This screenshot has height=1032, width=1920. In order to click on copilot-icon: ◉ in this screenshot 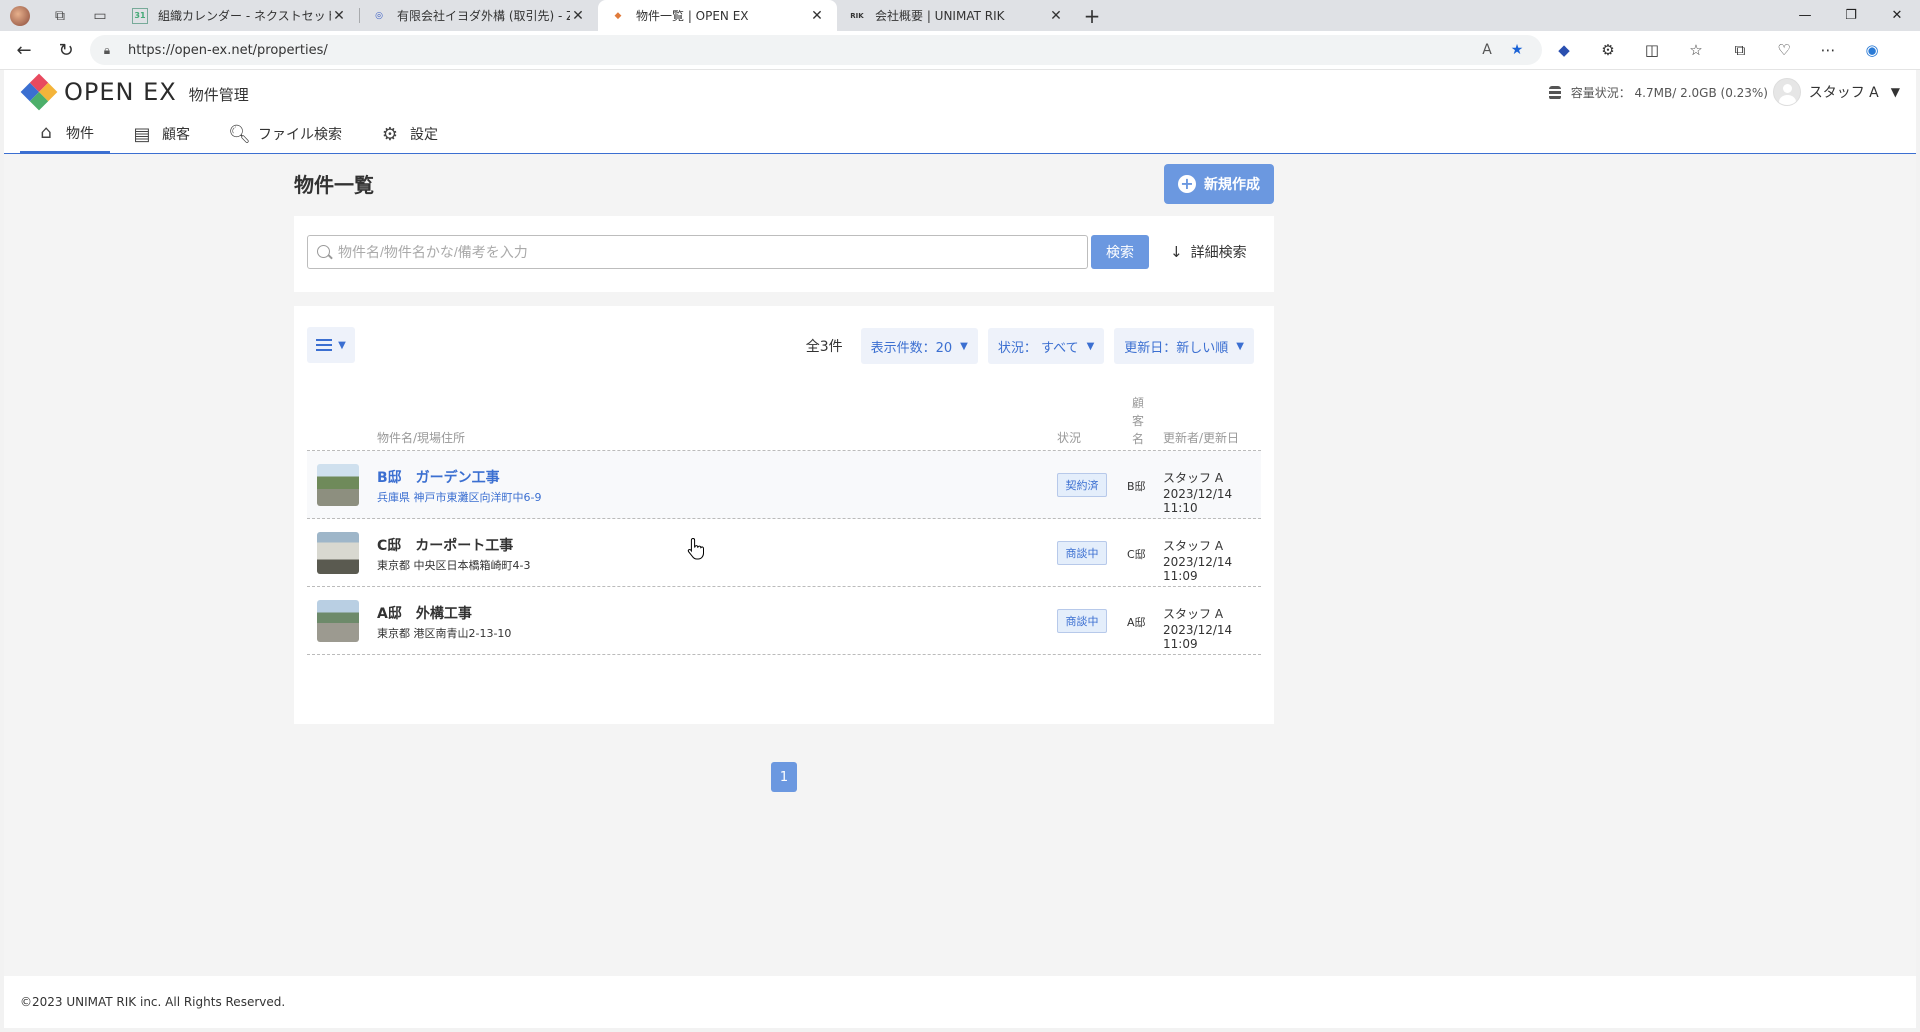, I will do `click(1872, 50)`.